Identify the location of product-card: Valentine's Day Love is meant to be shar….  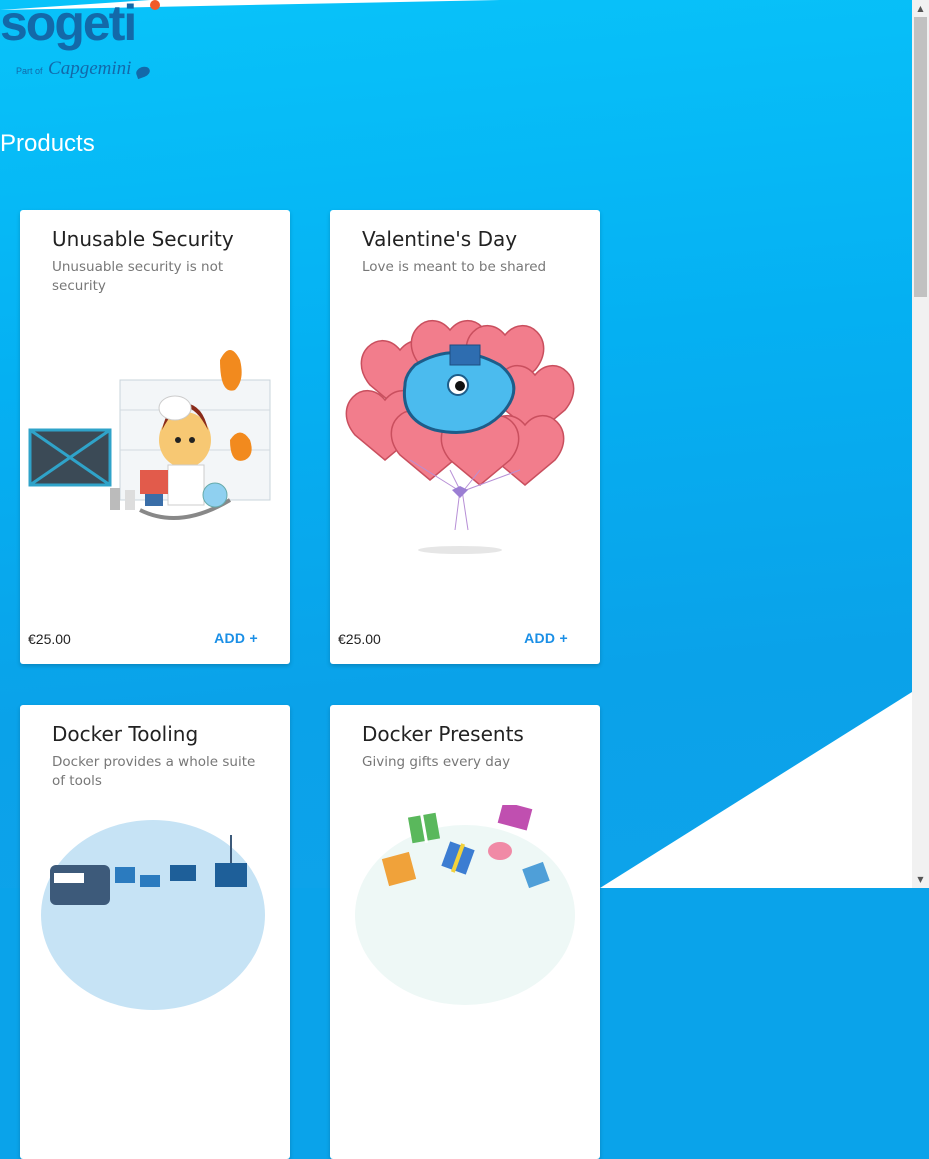
(465, 437).